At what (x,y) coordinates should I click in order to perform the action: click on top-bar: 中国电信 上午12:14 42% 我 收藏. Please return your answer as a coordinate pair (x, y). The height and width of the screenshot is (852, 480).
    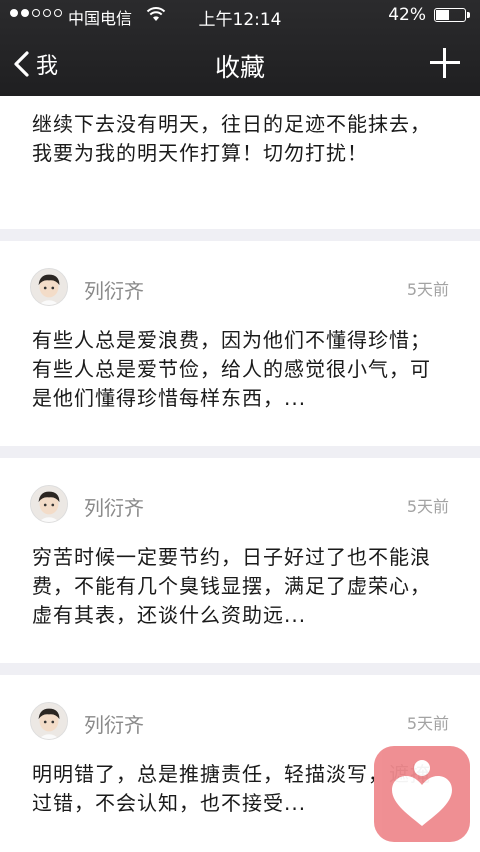
    Looking at the image, I should click on (240, 48).